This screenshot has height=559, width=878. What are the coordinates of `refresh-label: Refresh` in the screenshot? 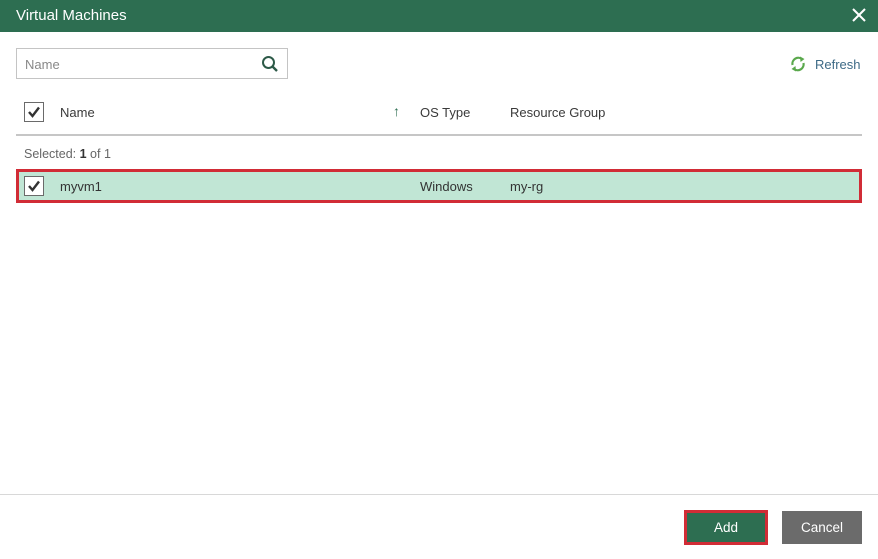 It's located at (838, 64).